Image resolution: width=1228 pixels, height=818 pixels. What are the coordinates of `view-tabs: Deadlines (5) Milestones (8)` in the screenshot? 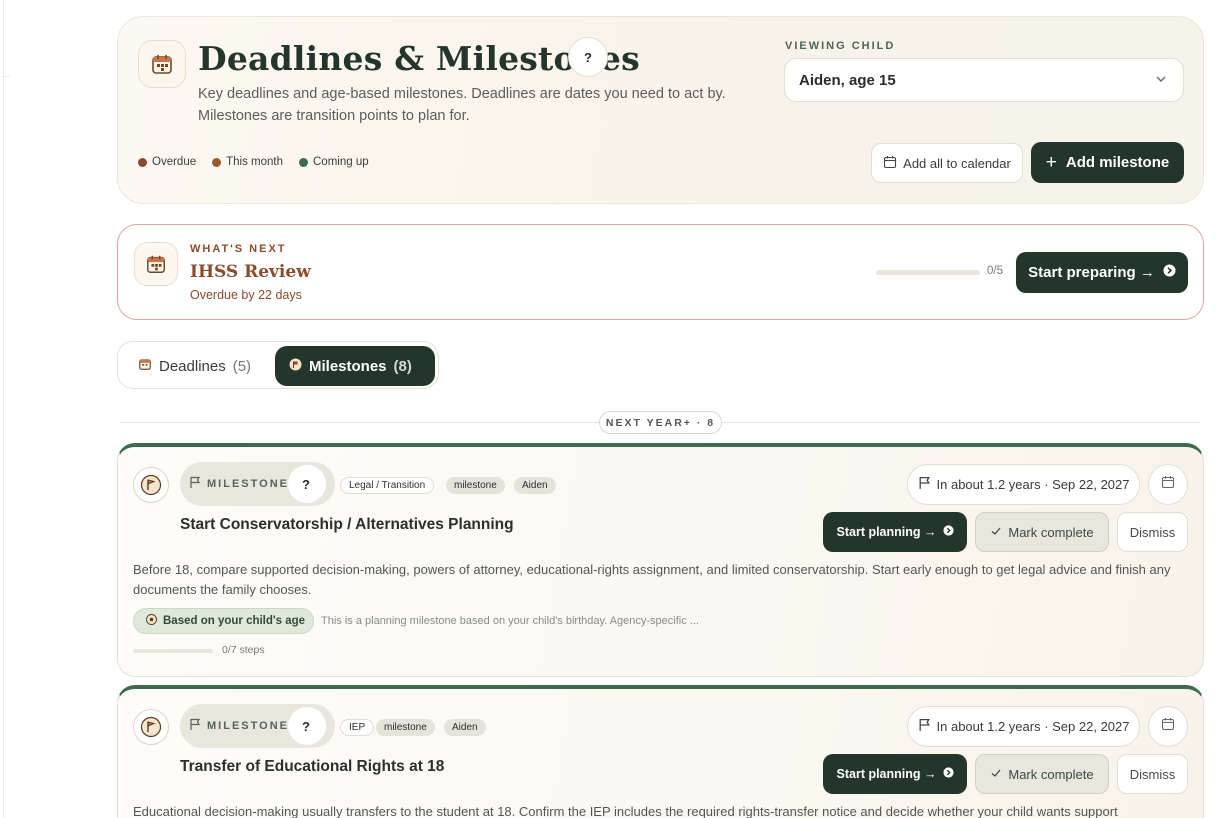 It's located at (278, 365).